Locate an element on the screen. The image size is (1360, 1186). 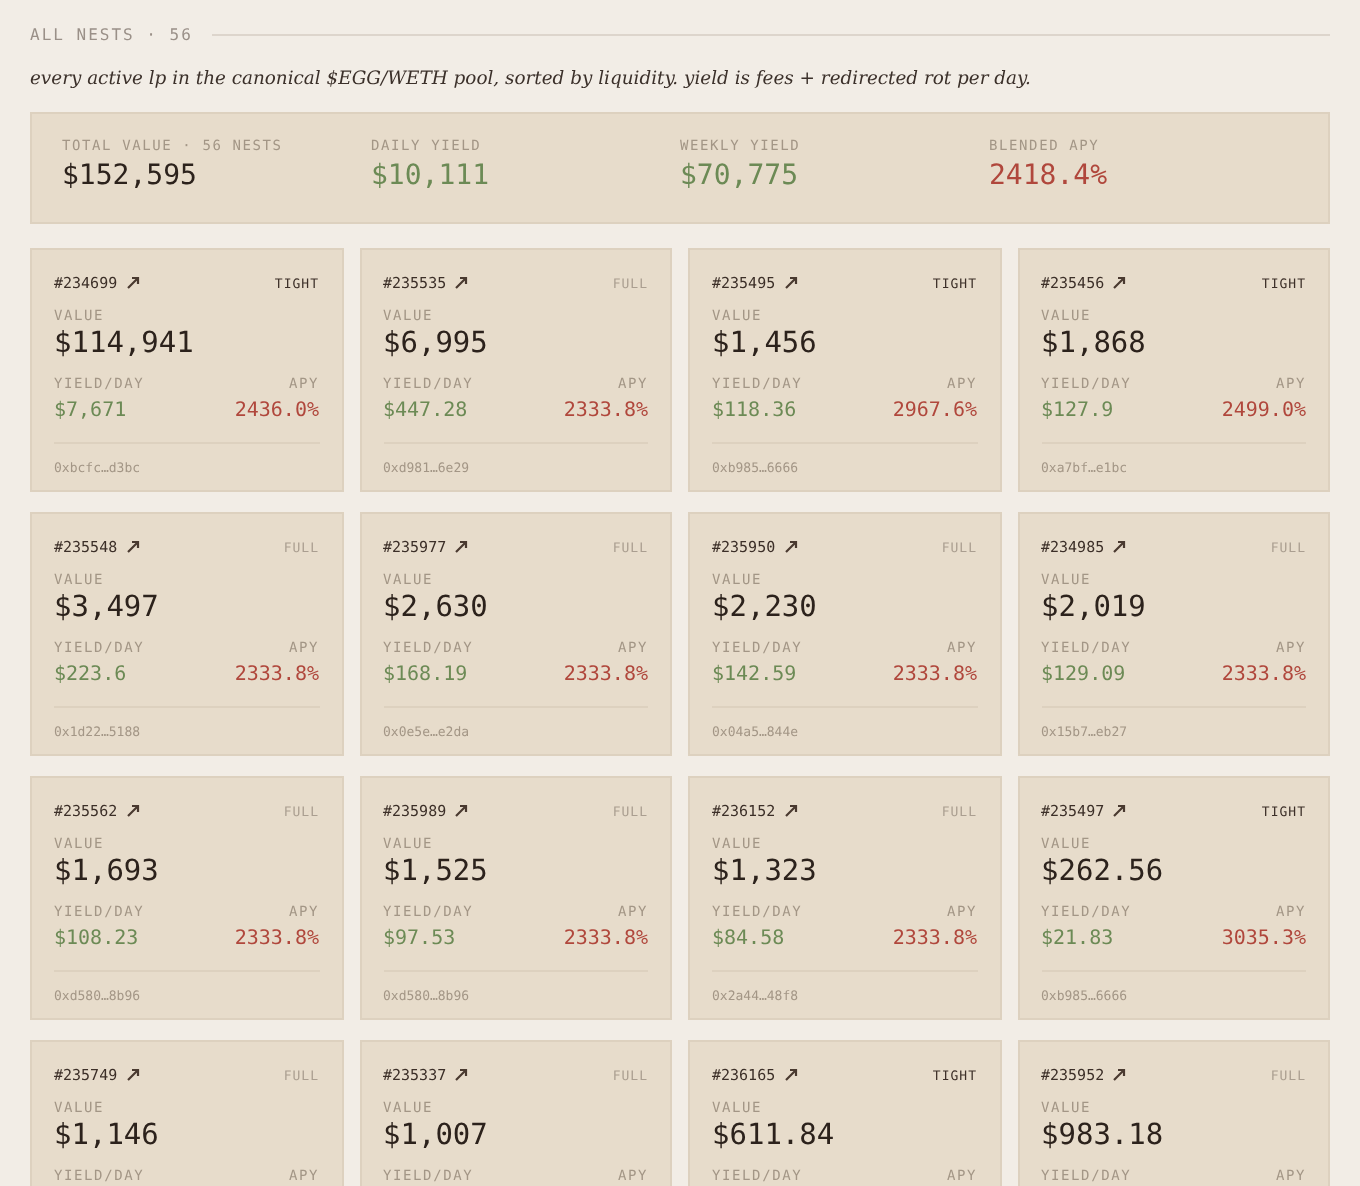
nest-value: $2,230 is located at coordinates (765, 608).